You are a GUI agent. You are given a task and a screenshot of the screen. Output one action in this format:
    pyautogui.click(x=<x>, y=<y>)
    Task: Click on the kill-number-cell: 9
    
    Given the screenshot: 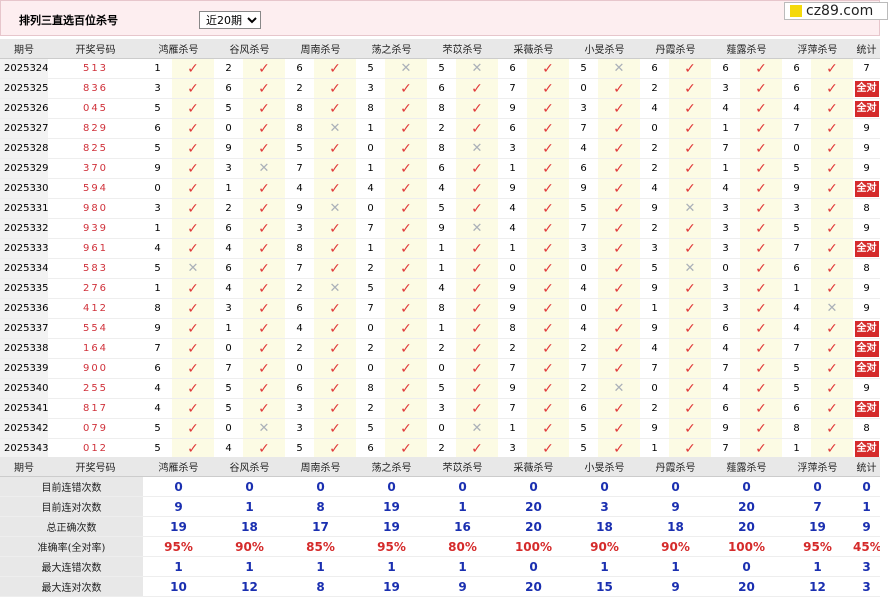 What is the action you would take?
    pyautogui.click(x=654, y=208)
    